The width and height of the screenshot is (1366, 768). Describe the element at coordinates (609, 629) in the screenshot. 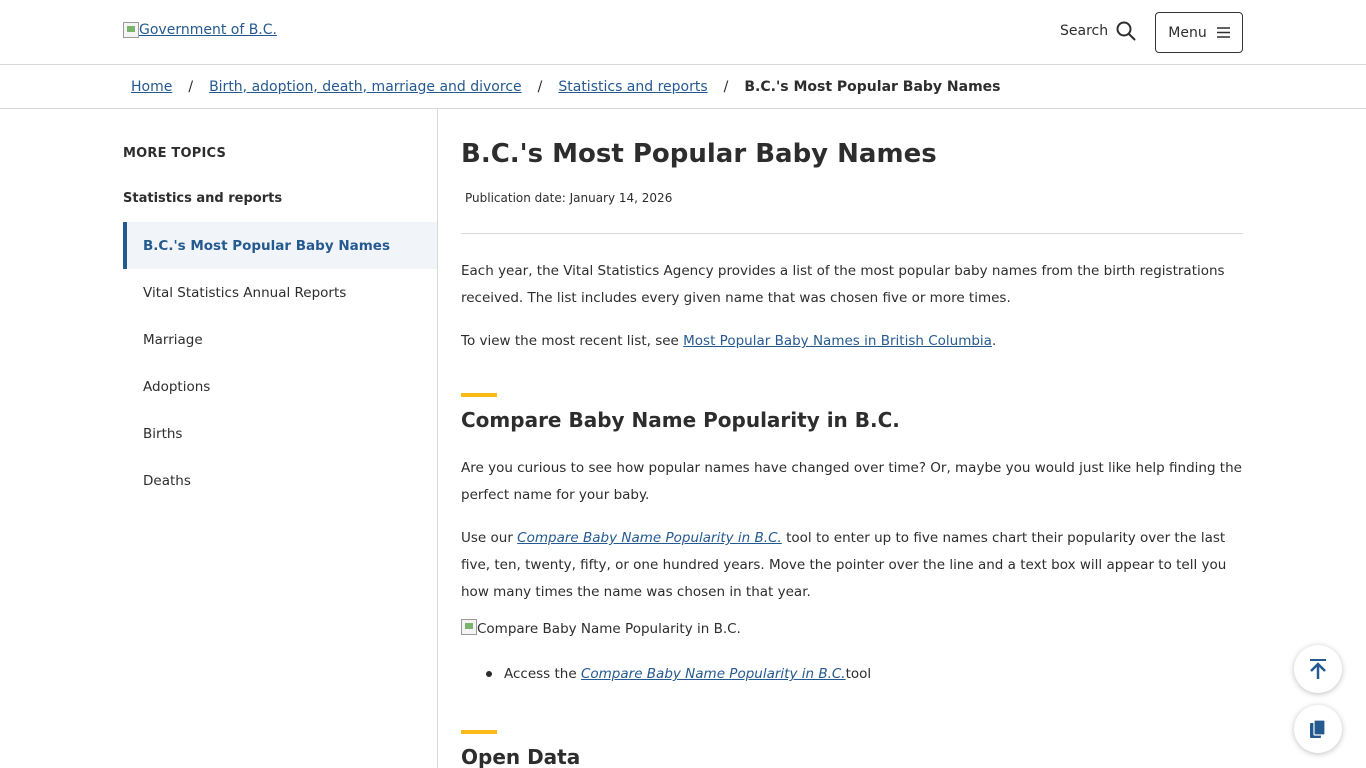

I see `compare-image-alt: Compare Baby Name Popularity in B.C.` at that location.